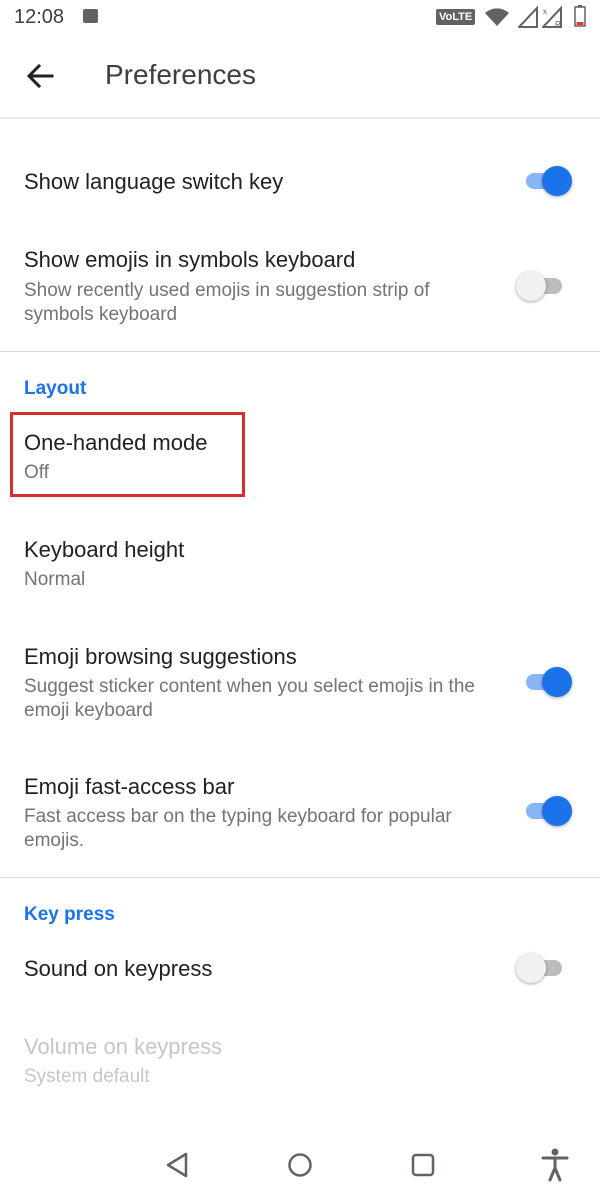 The image size is (600, 1200). I want to click on pref-summary-volume-on-keypress: System default, so click(87, 1076).